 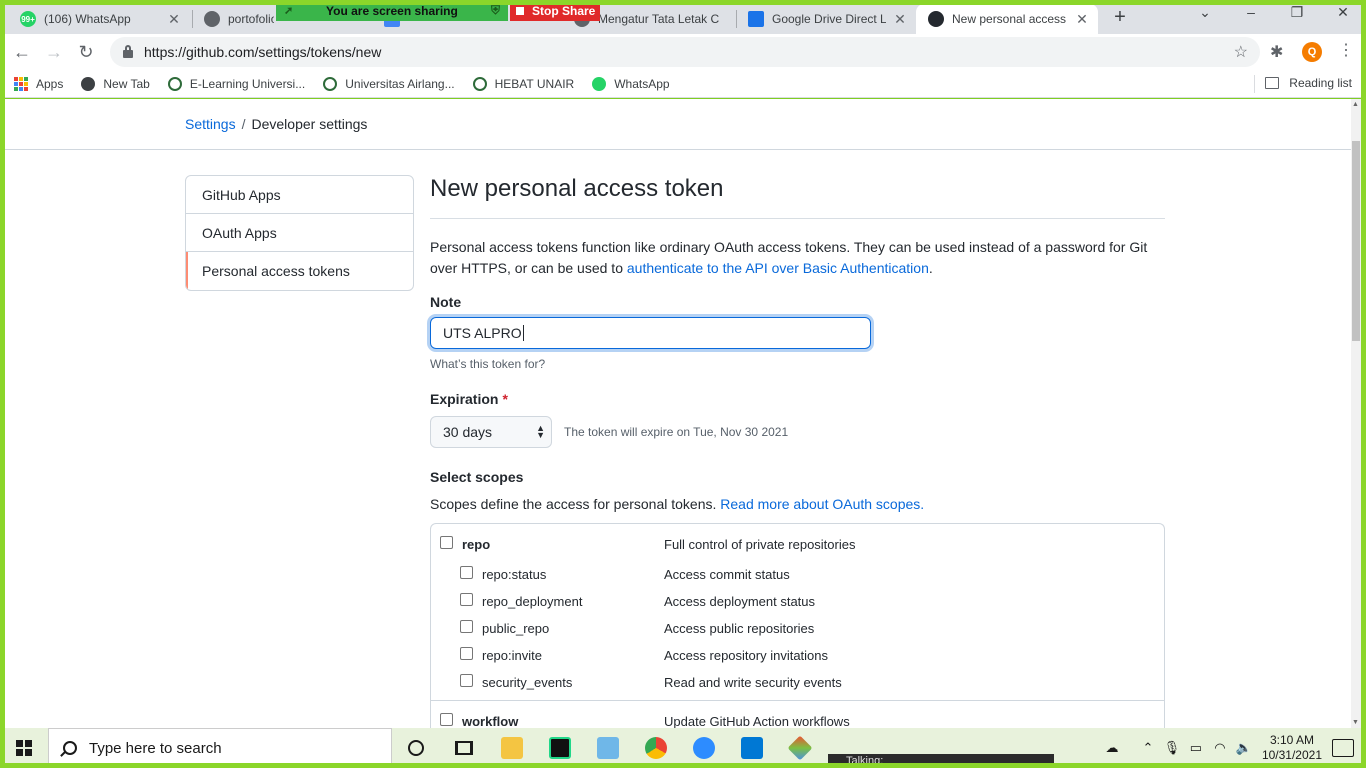 I want to click on restore-icon: ❐, so click(x=1297, y=12).